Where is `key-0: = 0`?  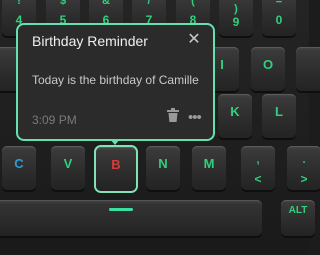
key-0: = 0 is located at coordinates (279, 18).